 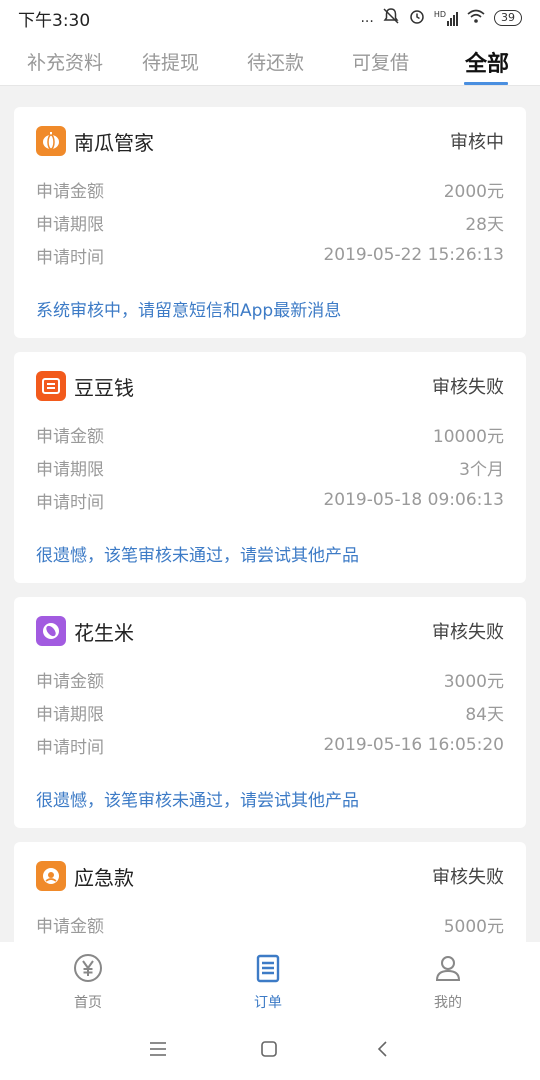 I want to click on order-filter-tabs: 补充资料 待提现 待还款 可复借 全部, so click(x=270, y=61).